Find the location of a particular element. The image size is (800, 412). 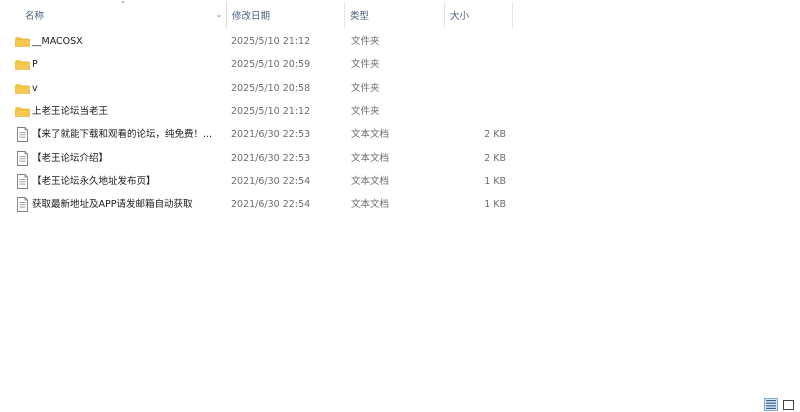

details-view-icon is located at coordinates (771, 404).